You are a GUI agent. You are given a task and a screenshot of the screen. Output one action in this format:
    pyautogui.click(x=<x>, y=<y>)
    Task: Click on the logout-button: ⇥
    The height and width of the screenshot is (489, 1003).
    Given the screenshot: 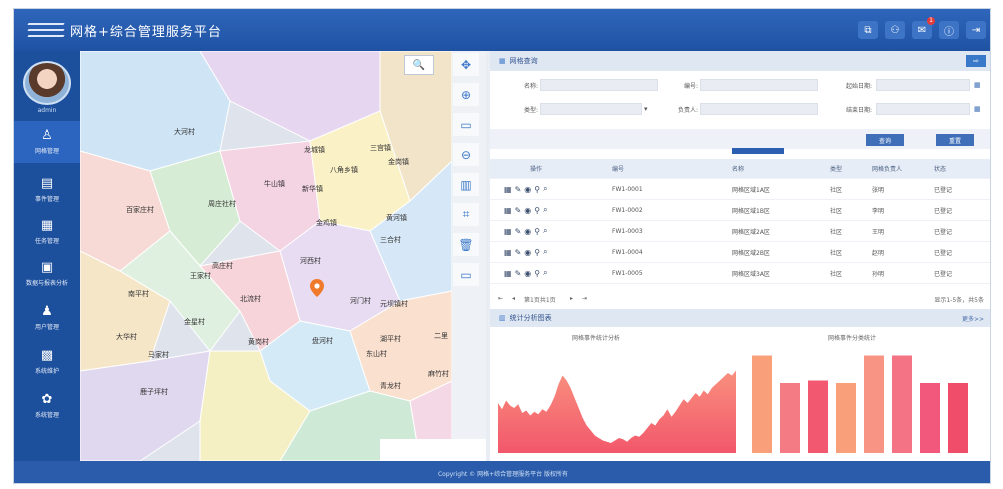 What is the action you would take?
    pyautogui.click(x=976, y=30)
    